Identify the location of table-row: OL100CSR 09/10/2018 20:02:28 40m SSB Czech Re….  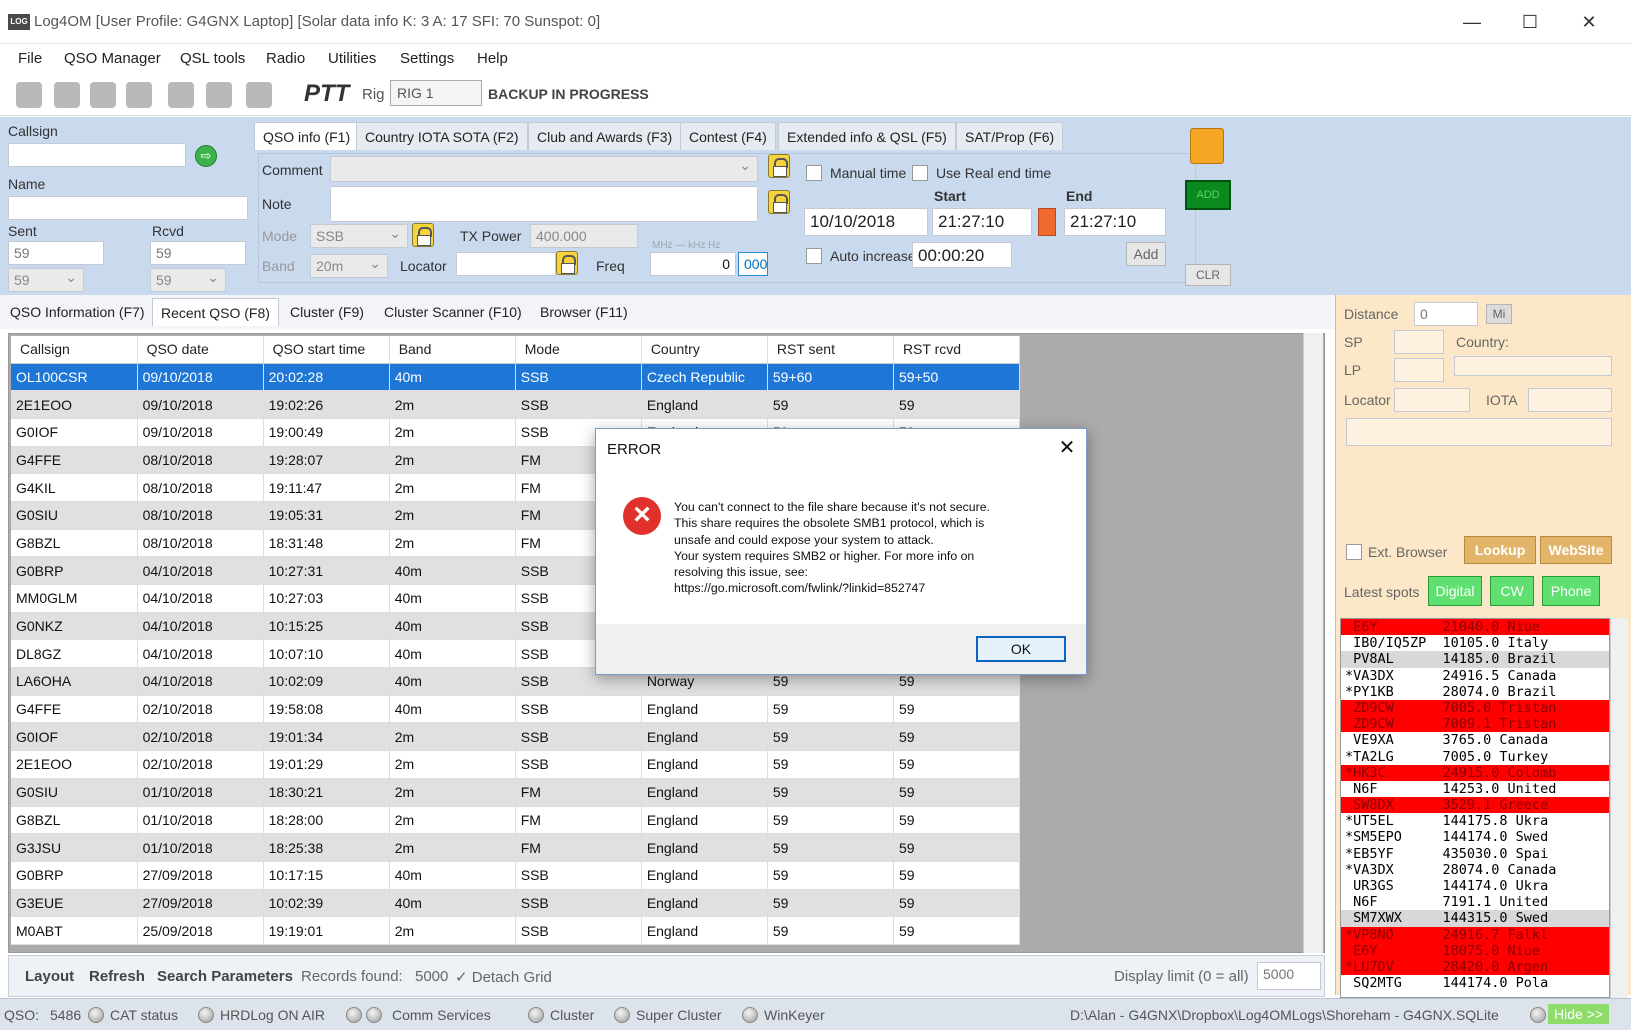
(516, 377).